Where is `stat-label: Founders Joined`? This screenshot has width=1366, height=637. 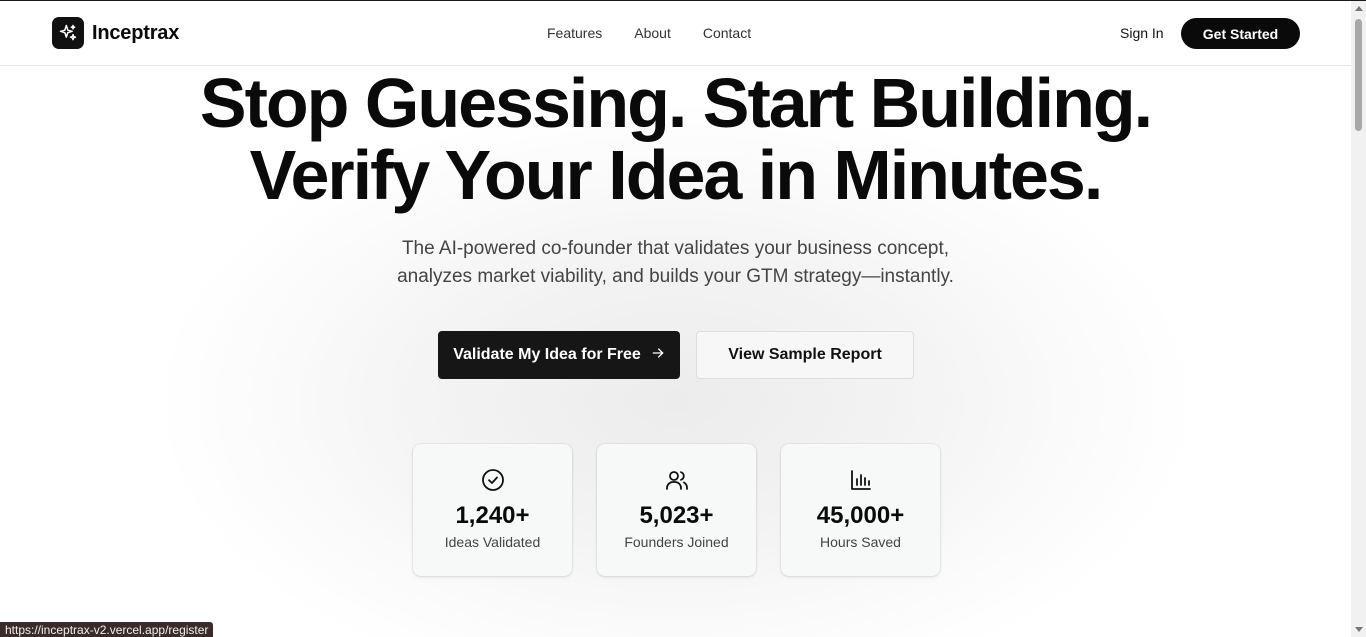 stat-label: Founders Joined is located at coordinates (676, 542).